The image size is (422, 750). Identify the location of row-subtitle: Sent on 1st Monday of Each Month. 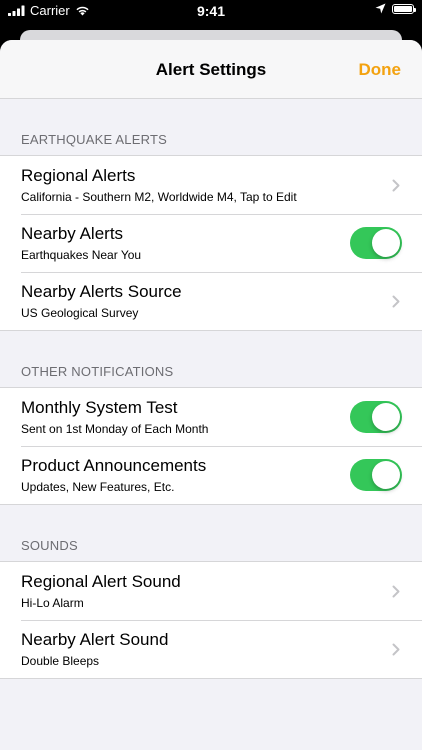
(115, 429).